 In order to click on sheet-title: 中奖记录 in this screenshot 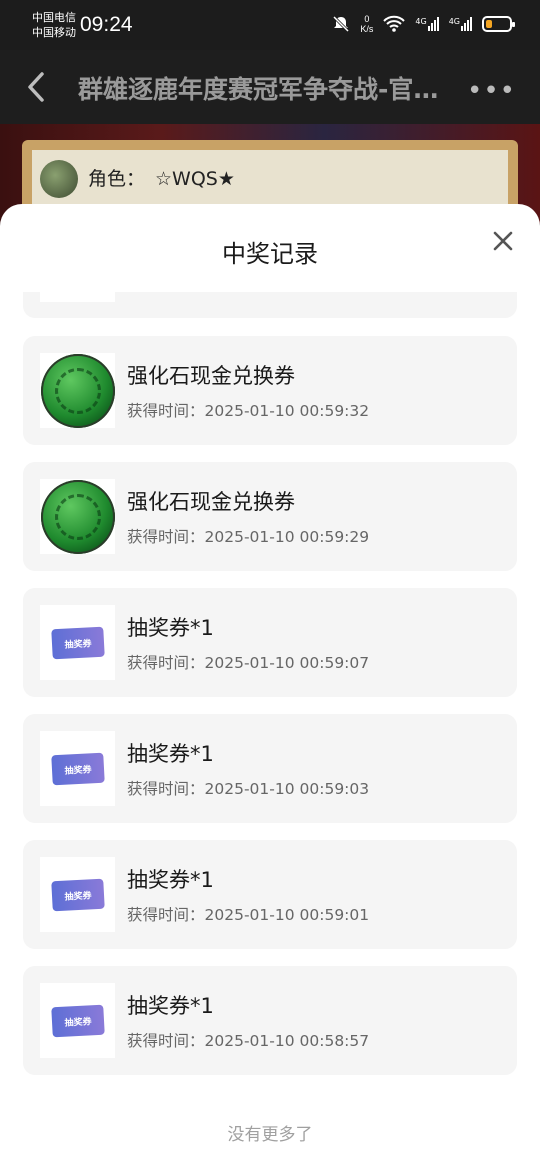, I will do `click(270, 254)`.